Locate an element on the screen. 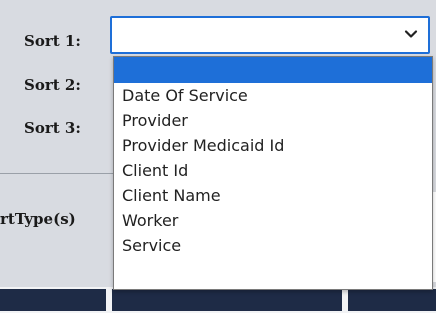 The height and width of the screenshot is (313, 436). dropdown-option-provider: Provider is located at coordinates (273, 120).